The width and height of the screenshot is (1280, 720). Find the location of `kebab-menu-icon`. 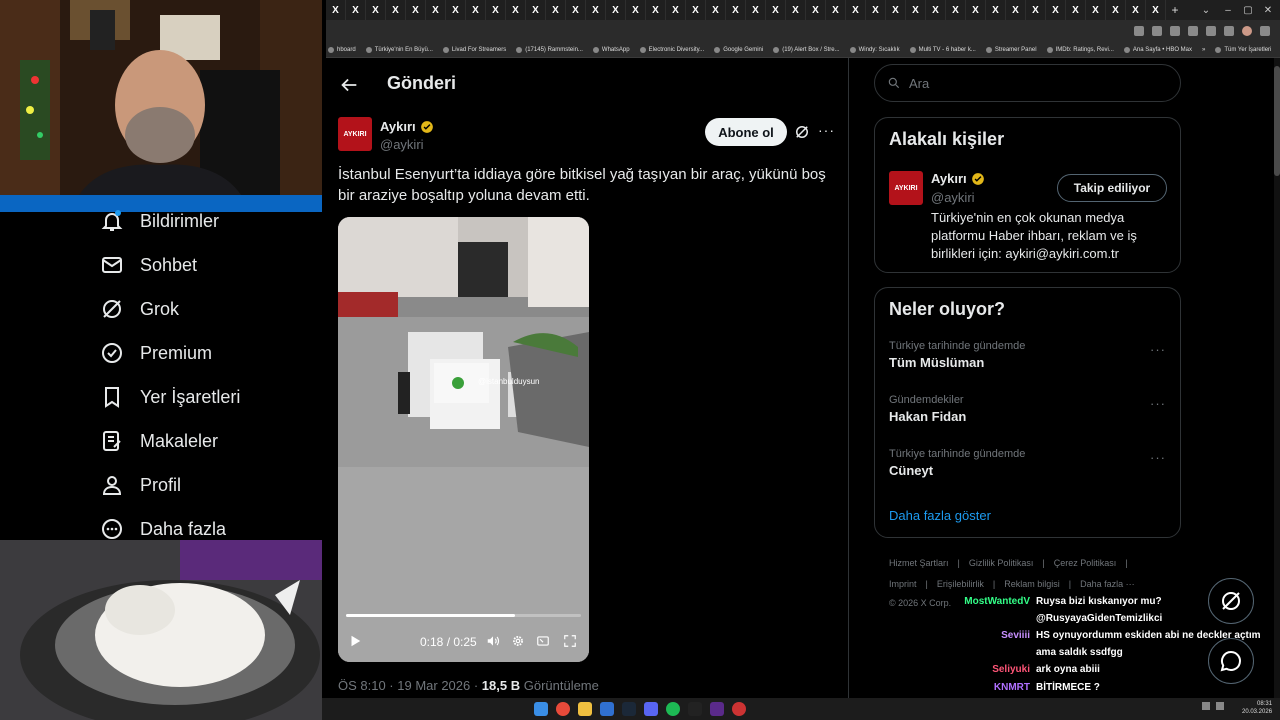

kebab-menu-icon is located at coordinates (1265, 31).